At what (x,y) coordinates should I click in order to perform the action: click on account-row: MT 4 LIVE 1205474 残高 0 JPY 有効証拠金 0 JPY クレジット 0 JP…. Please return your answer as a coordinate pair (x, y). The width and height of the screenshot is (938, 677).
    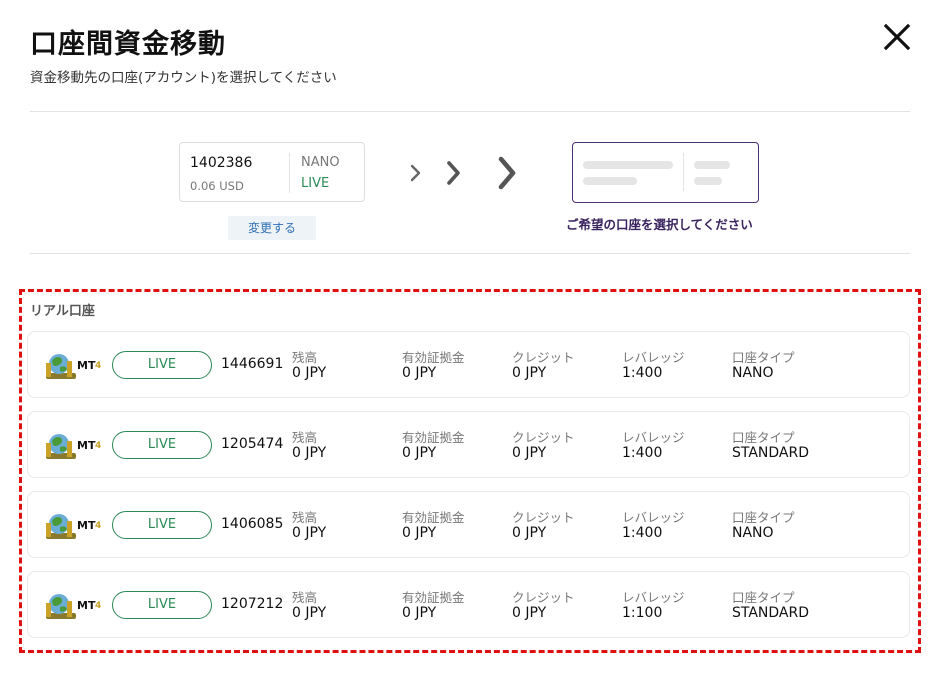
    Looking at the image, I should click on (468, 444).